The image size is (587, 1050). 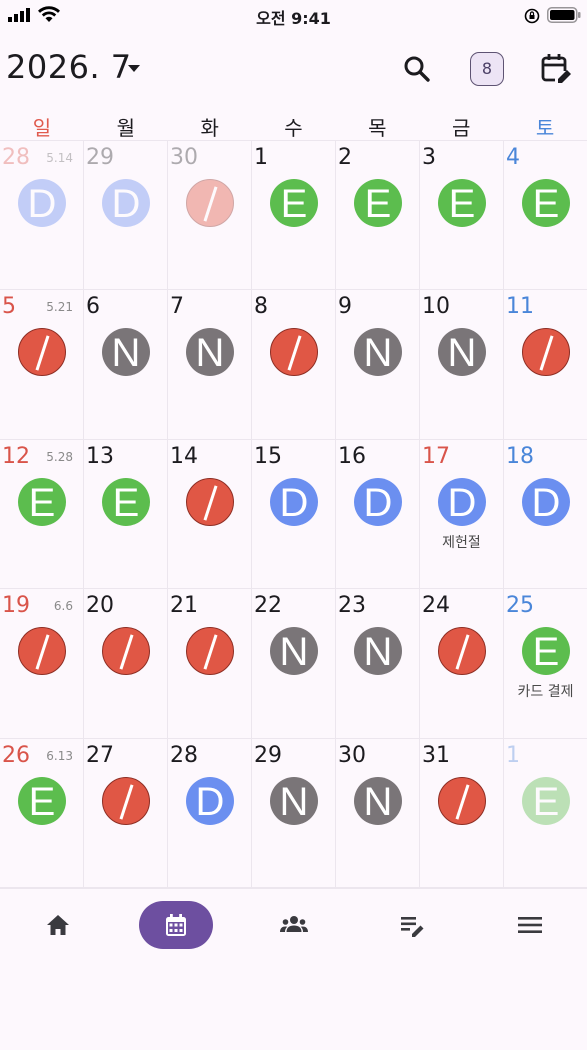 I want to click on day-cell: 16 D, so click(x=378, y=514).